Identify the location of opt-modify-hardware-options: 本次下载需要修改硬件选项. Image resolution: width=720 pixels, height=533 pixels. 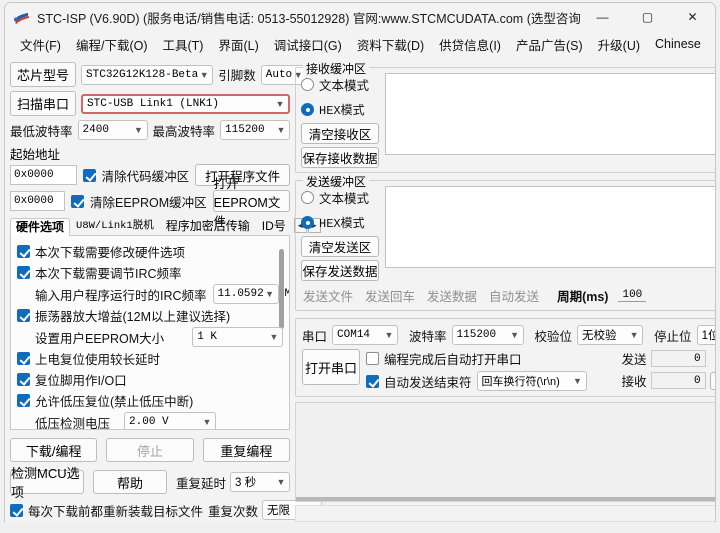
(150, 251).